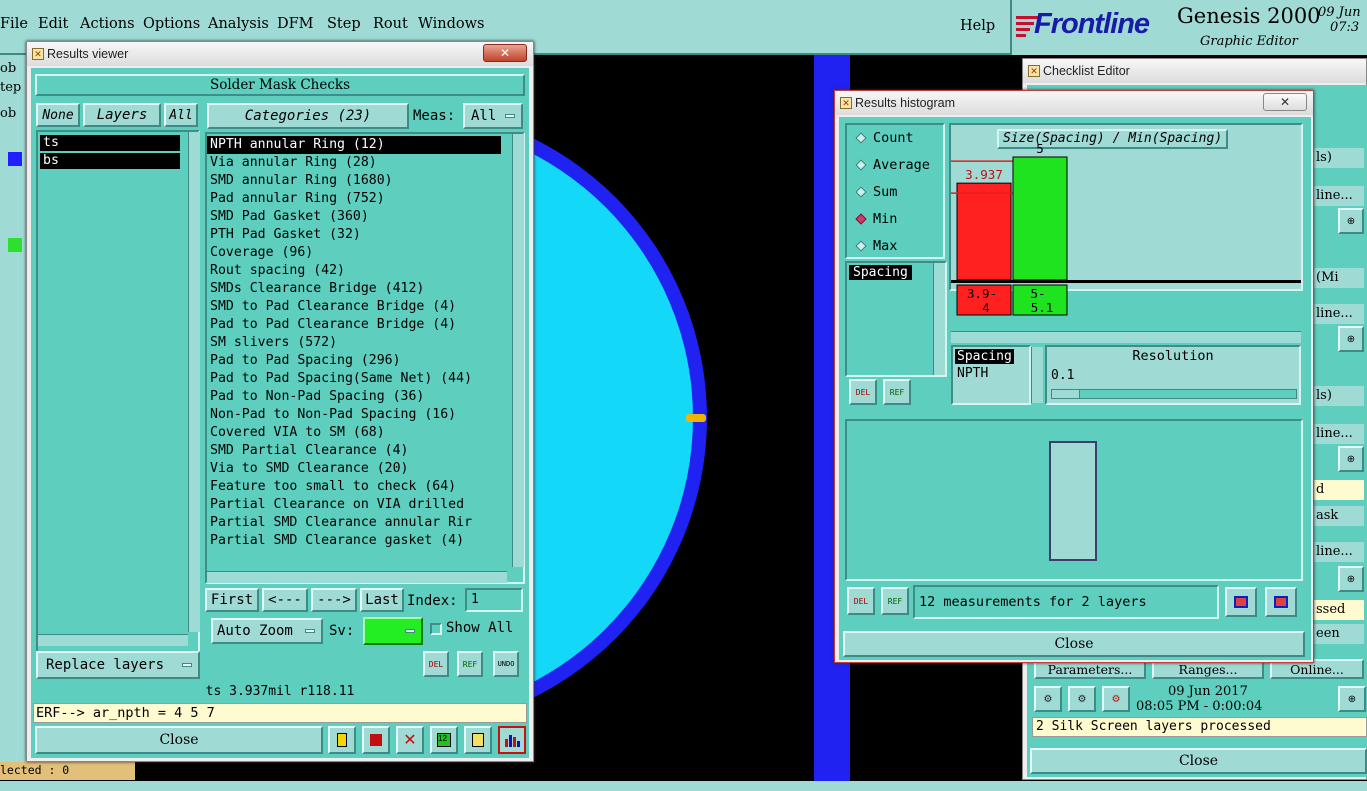 Image resolution: width=1367 pixels, height=791 pixels. What do you see at coordinates (357, 577) in the screenshot?
I see `categories-hscrollbar` at bounding box center [357, 577].